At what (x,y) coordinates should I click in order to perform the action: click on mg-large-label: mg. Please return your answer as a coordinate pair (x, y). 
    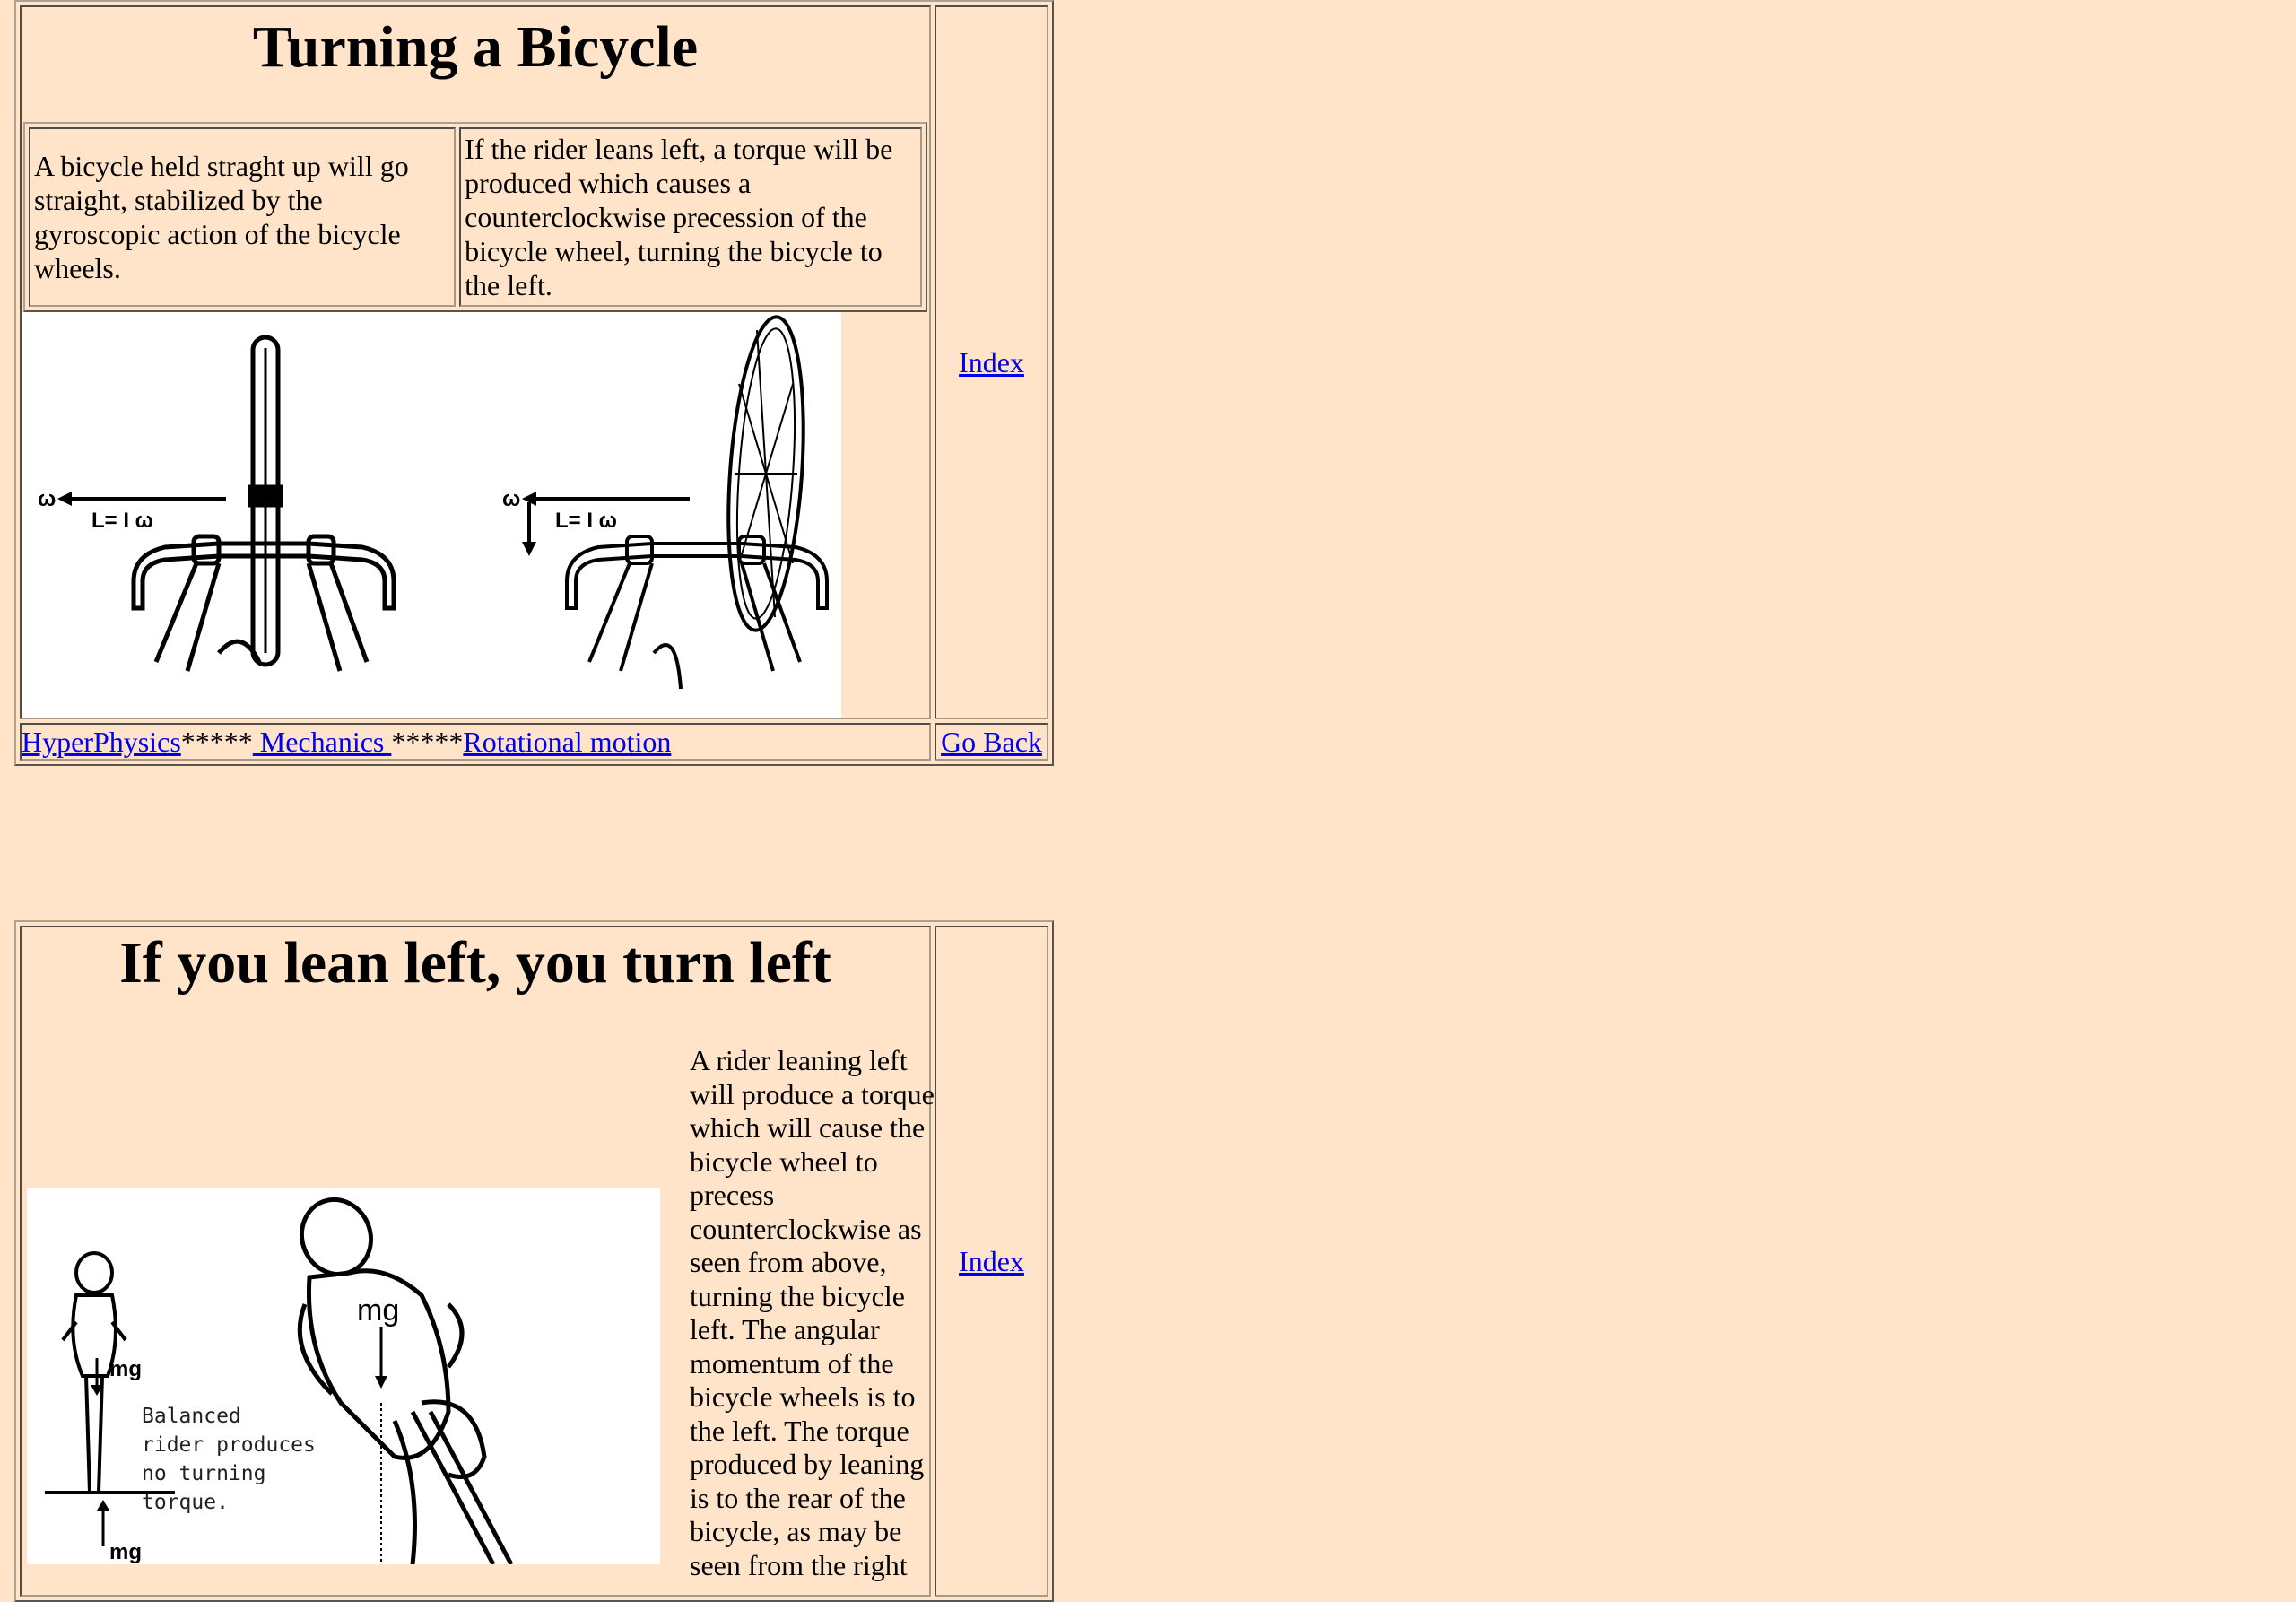
    Looking at the image, I should click on (378, 1310).